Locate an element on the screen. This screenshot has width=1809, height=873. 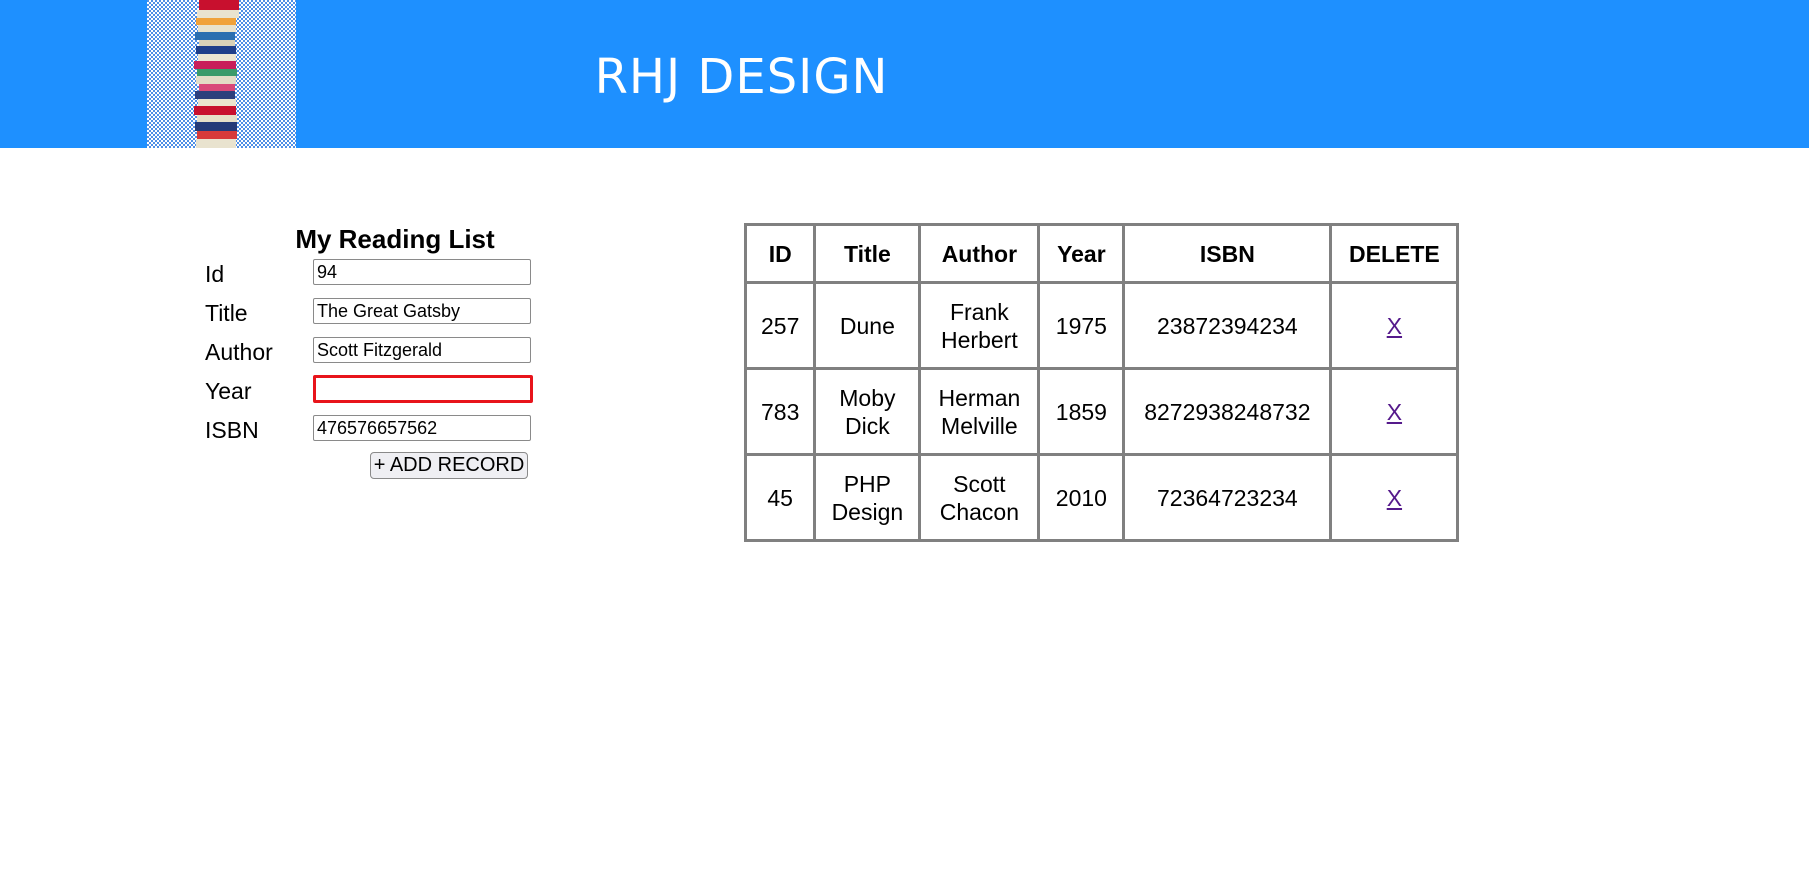
author-input is located at coordinates (422, 350).